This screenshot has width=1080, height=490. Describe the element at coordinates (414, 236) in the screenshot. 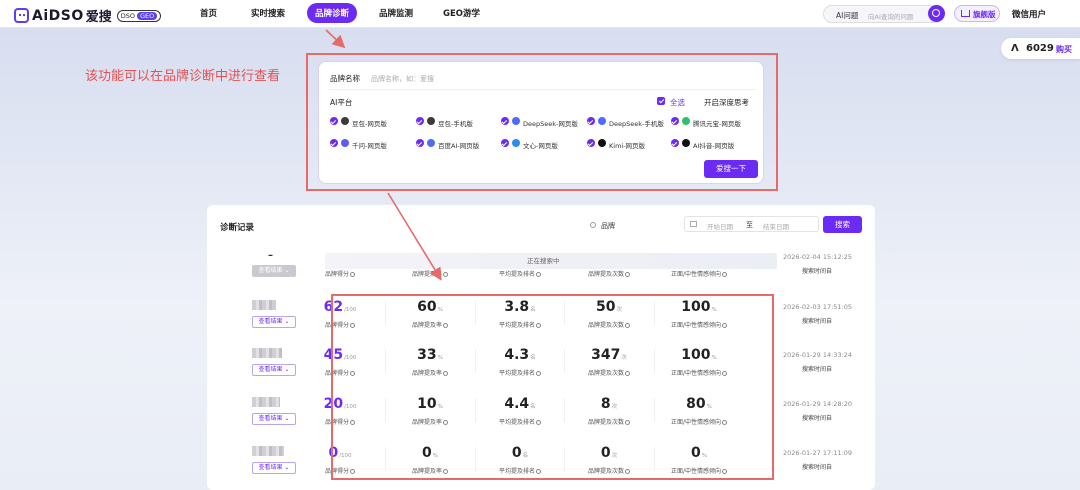

I see `arrow-to-results` at that location.